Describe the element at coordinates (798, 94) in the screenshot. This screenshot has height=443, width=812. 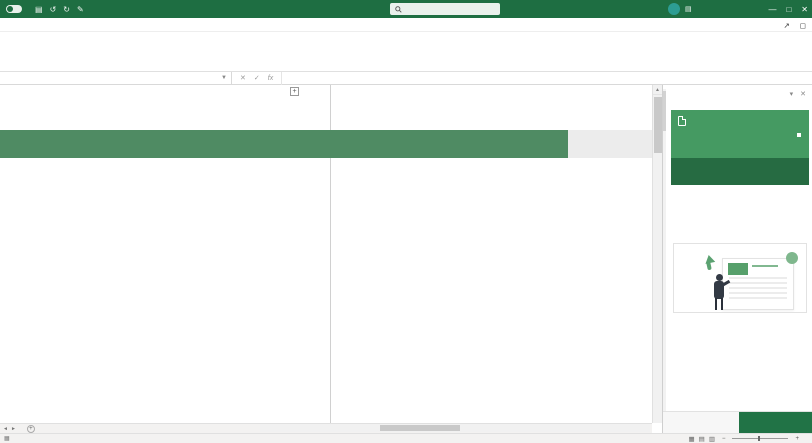
I see `panel-title-icons: ▾ ✕` at that location.